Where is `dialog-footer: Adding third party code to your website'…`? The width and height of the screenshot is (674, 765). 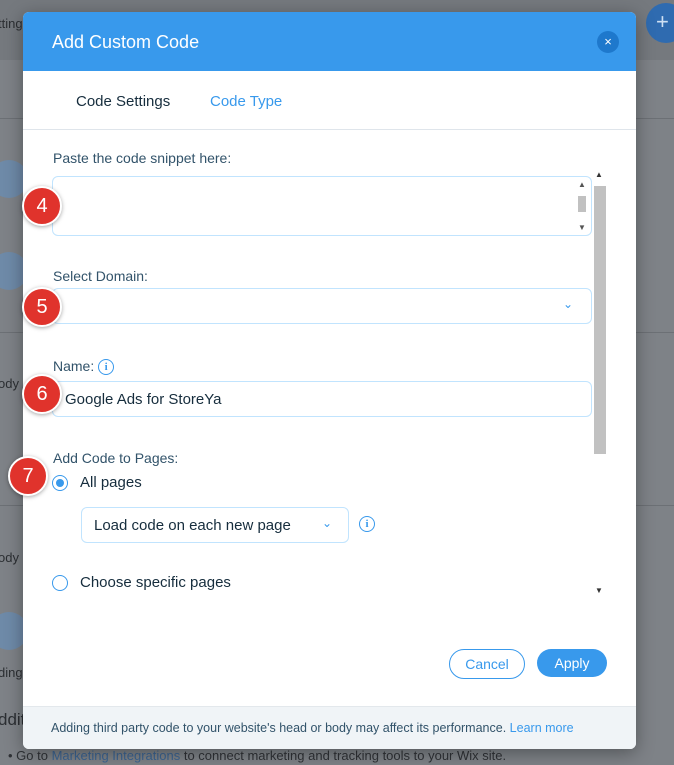 dialog-footer: Adding third party code to your website'… is located at coordinates (329, 727).